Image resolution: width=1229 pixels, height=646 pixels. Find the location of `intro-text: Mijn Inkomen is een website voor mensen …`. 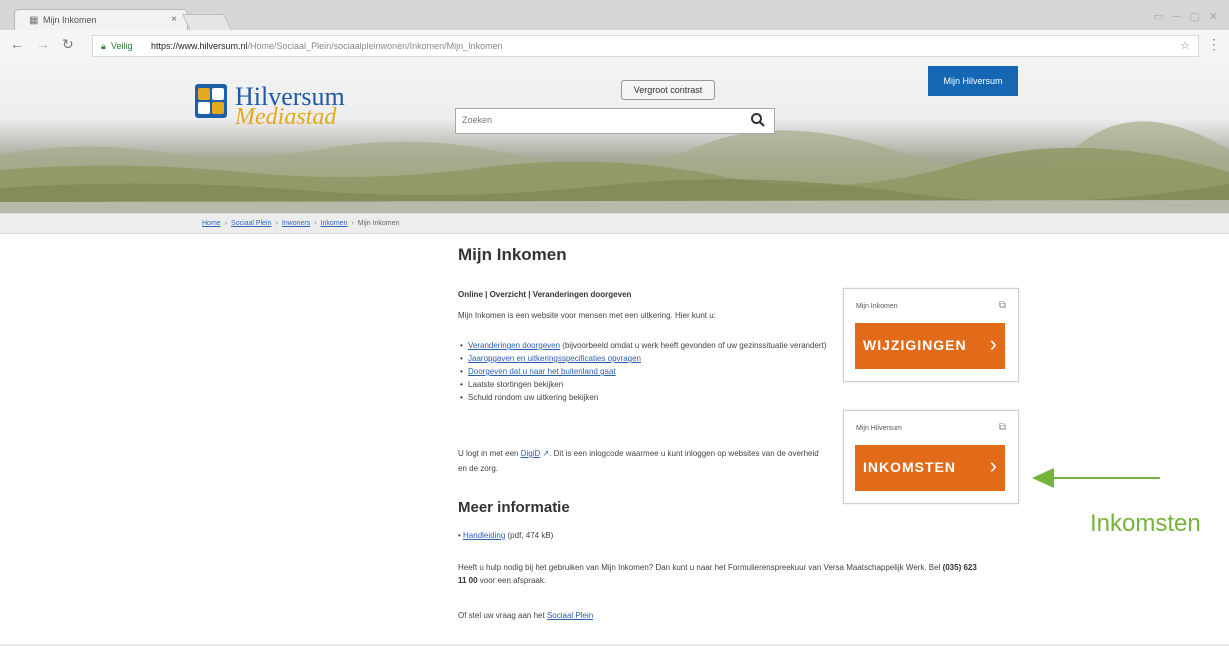

intro-text: Mijn Inkomen is een website voor mensen … is located at coordinates (587, 315).